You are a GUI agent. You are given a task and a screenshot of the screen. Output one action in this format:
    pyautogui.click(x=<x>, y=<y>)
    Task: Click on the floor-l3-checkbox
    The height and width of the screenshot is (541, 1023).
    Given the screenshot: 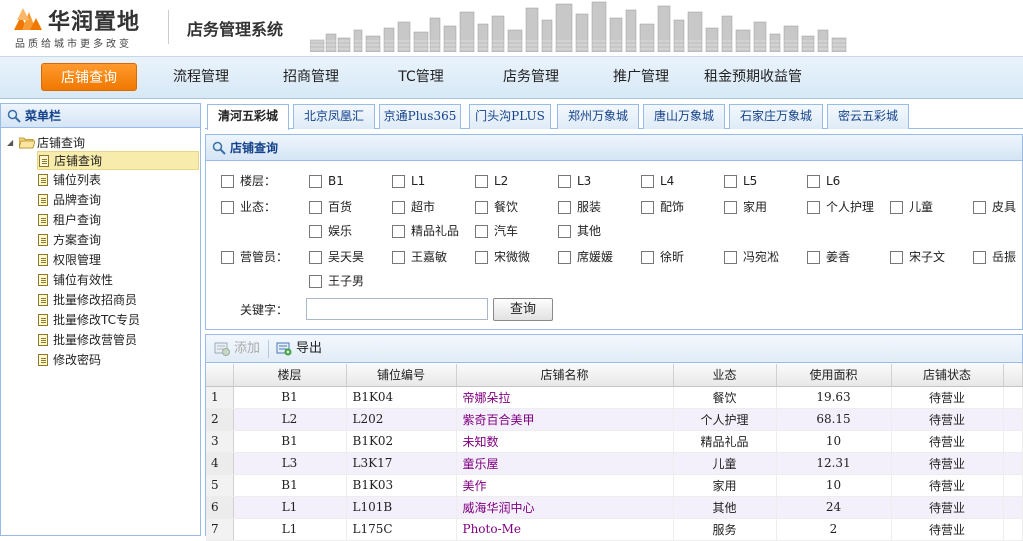 What is the action you would take?
    pyautogui.click(x=564, y=181)
    